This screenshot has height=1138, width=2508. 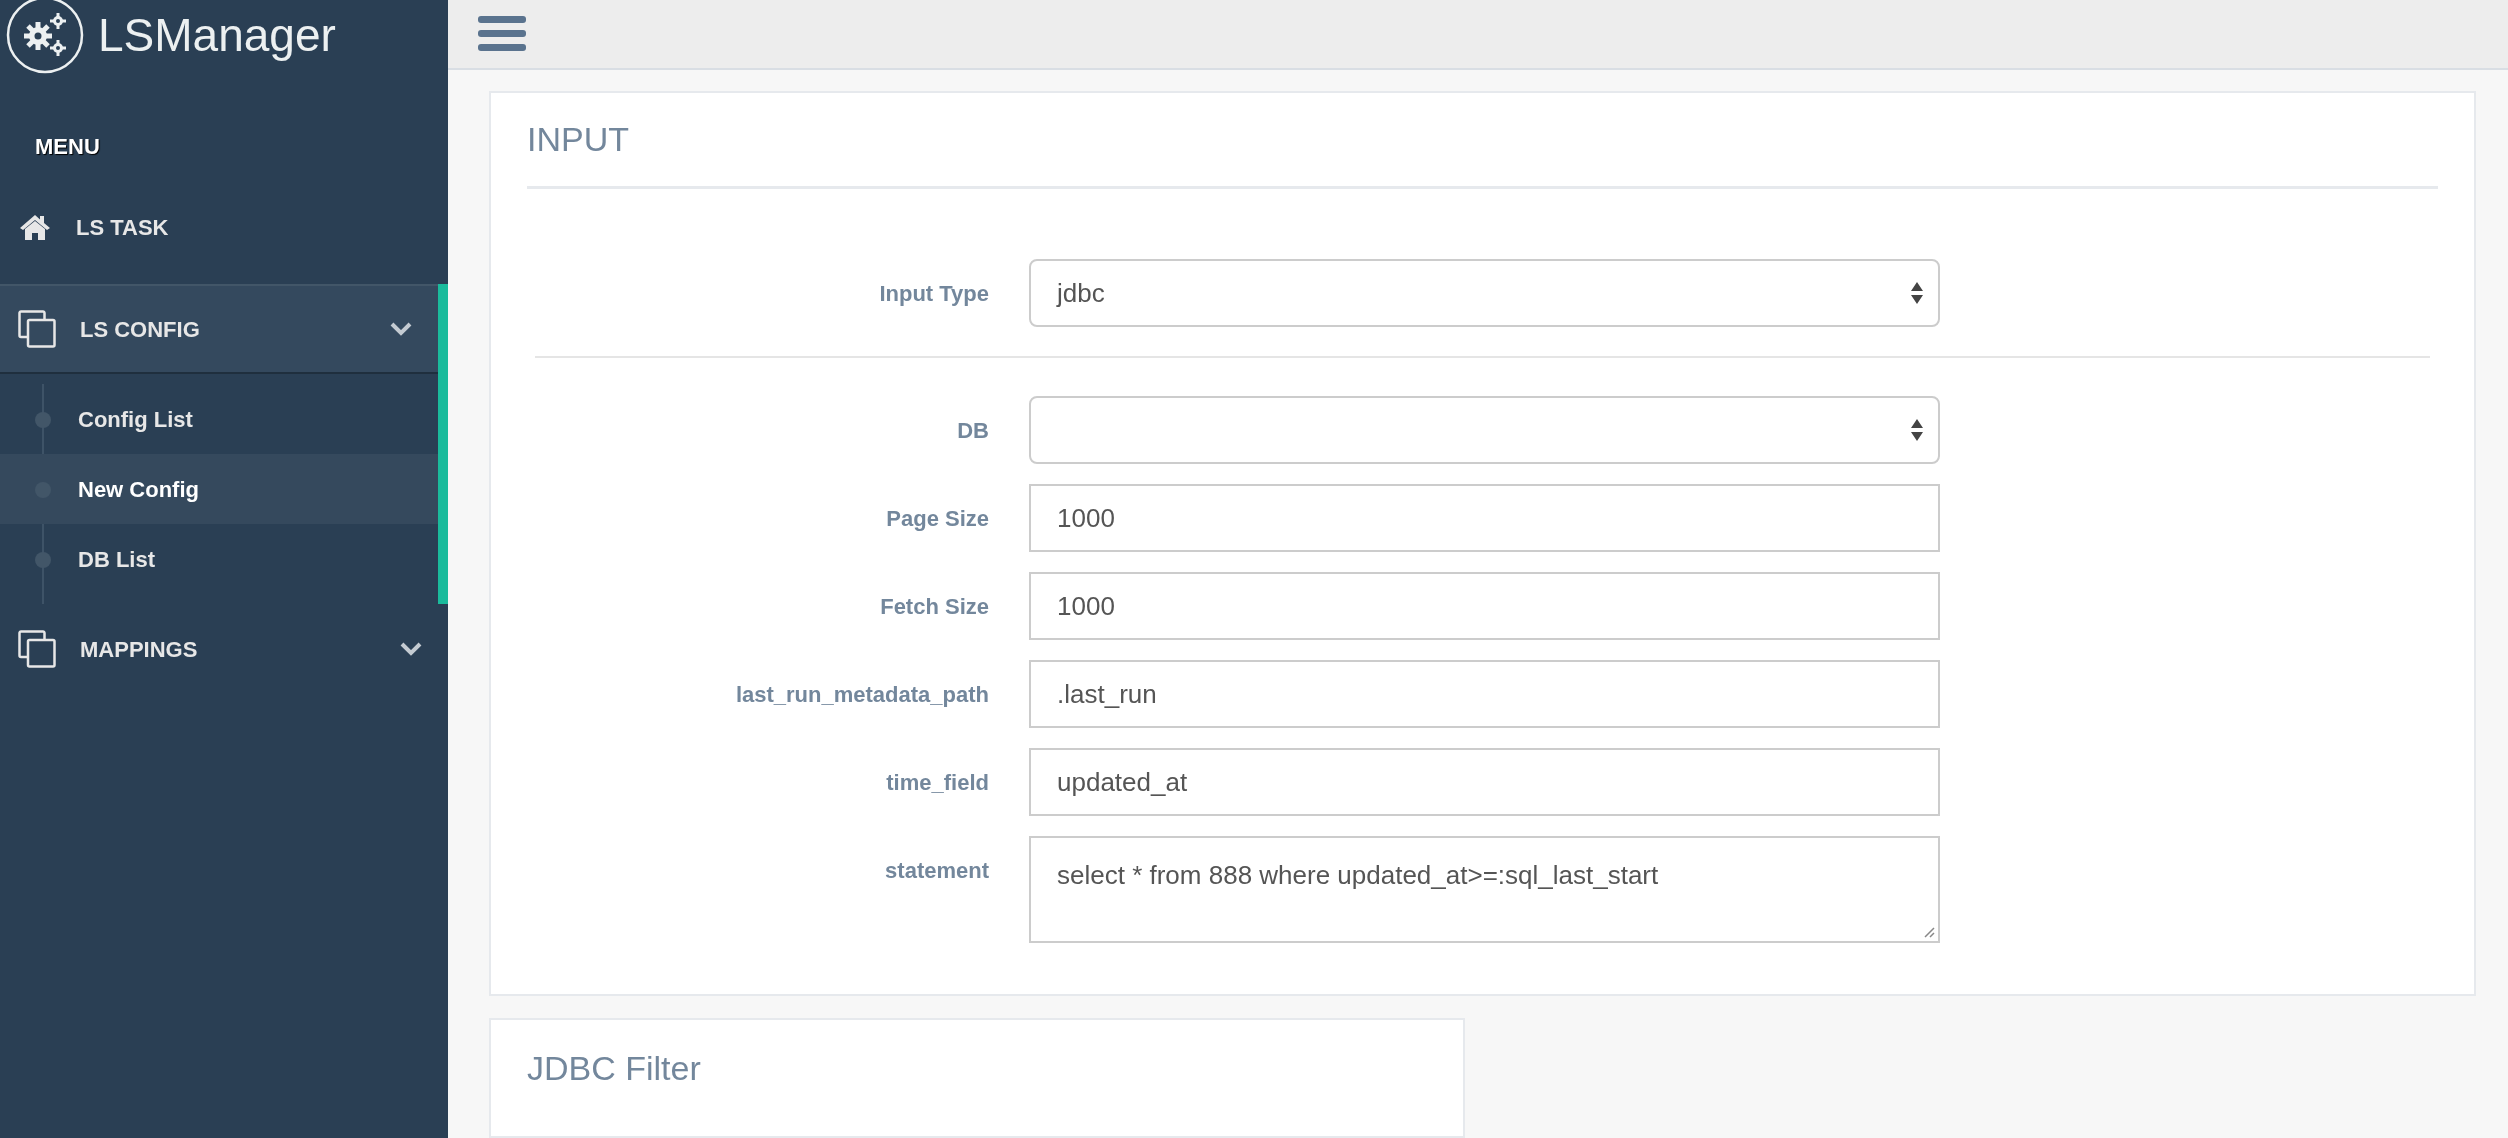 What do you see at coordinates (224, 649) in the screenshot?
I see `nav-item: MAPPINGS` at bounding box center [224, 649].